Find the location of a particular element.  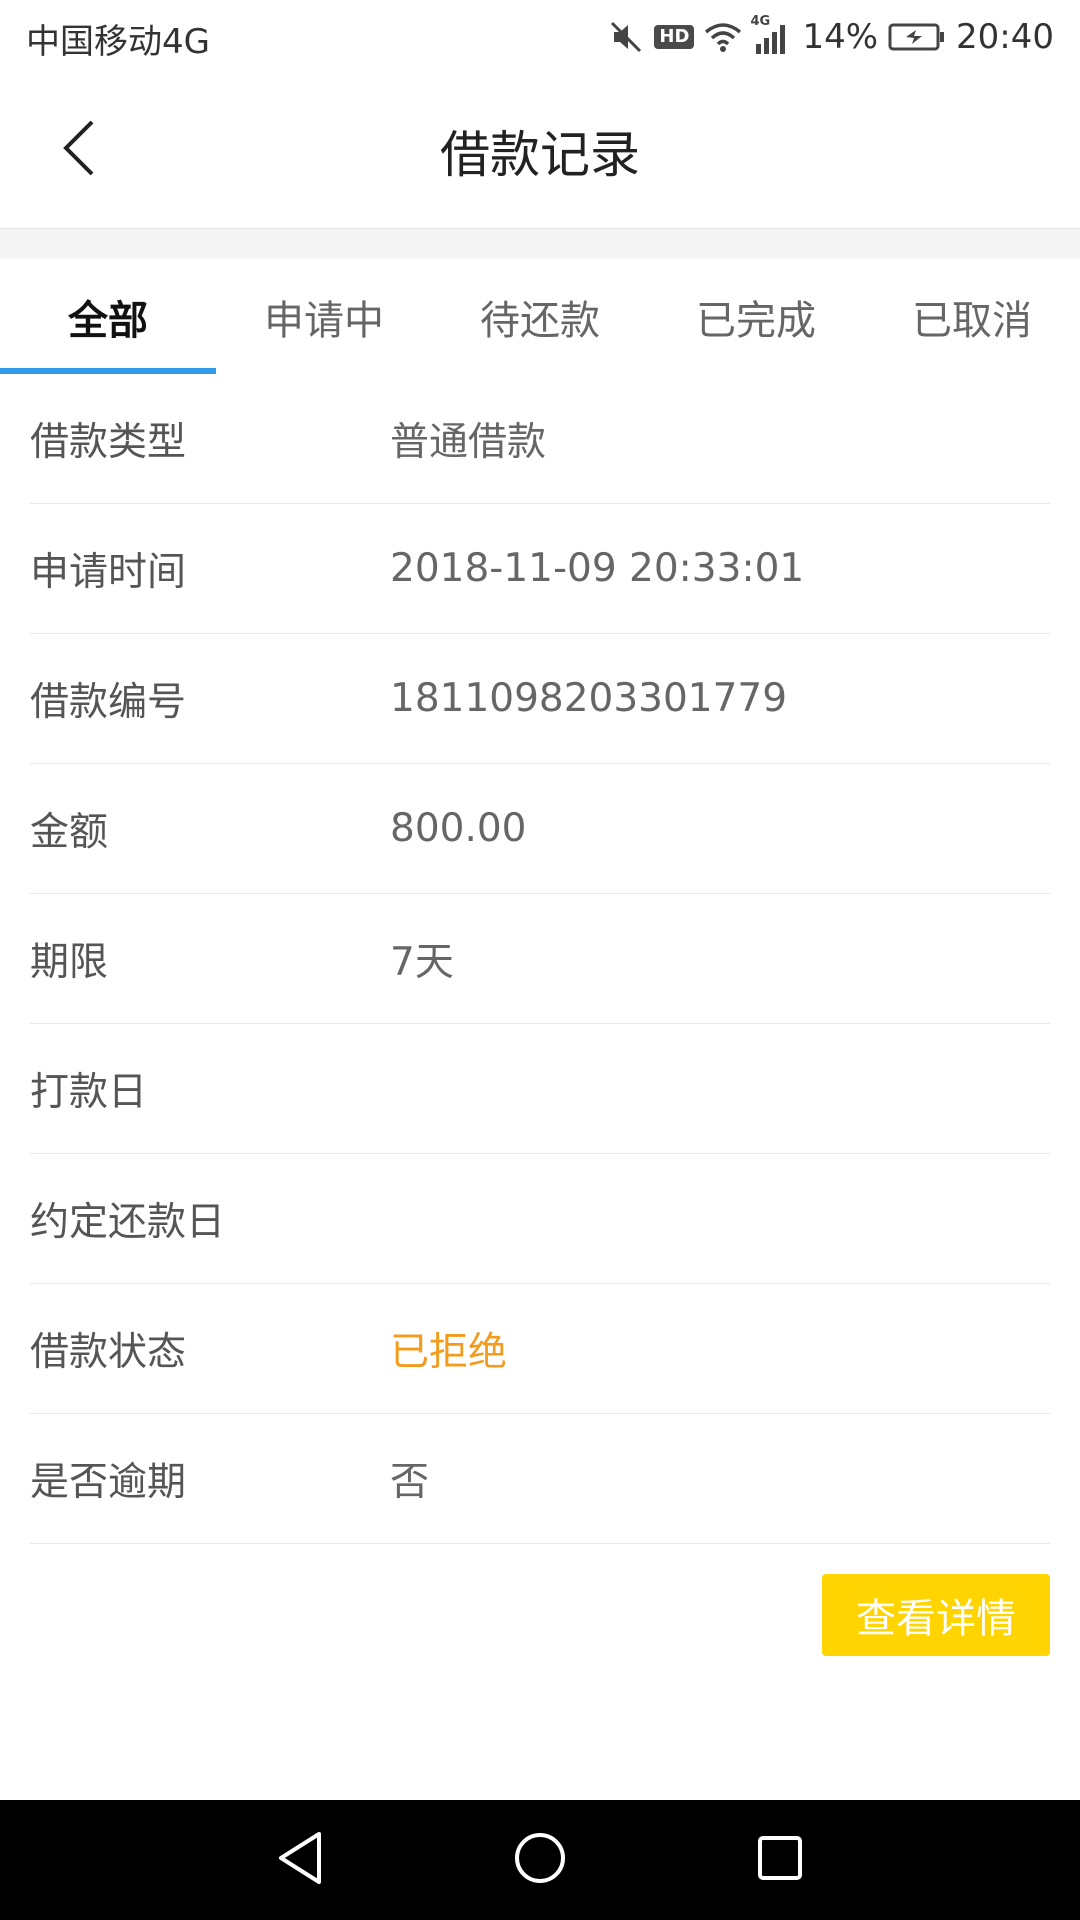

tab-all: 全部 is located at coordinates (108, 316).